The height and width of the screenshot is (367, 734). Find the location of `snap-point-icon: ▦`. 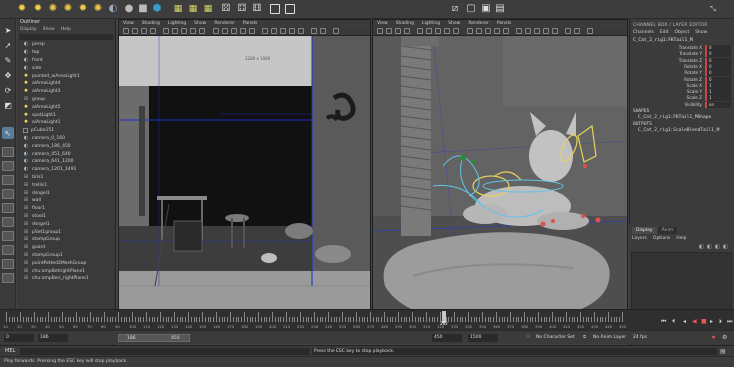

snap-point-icon: ▦ is located at coordinates (208, 9).